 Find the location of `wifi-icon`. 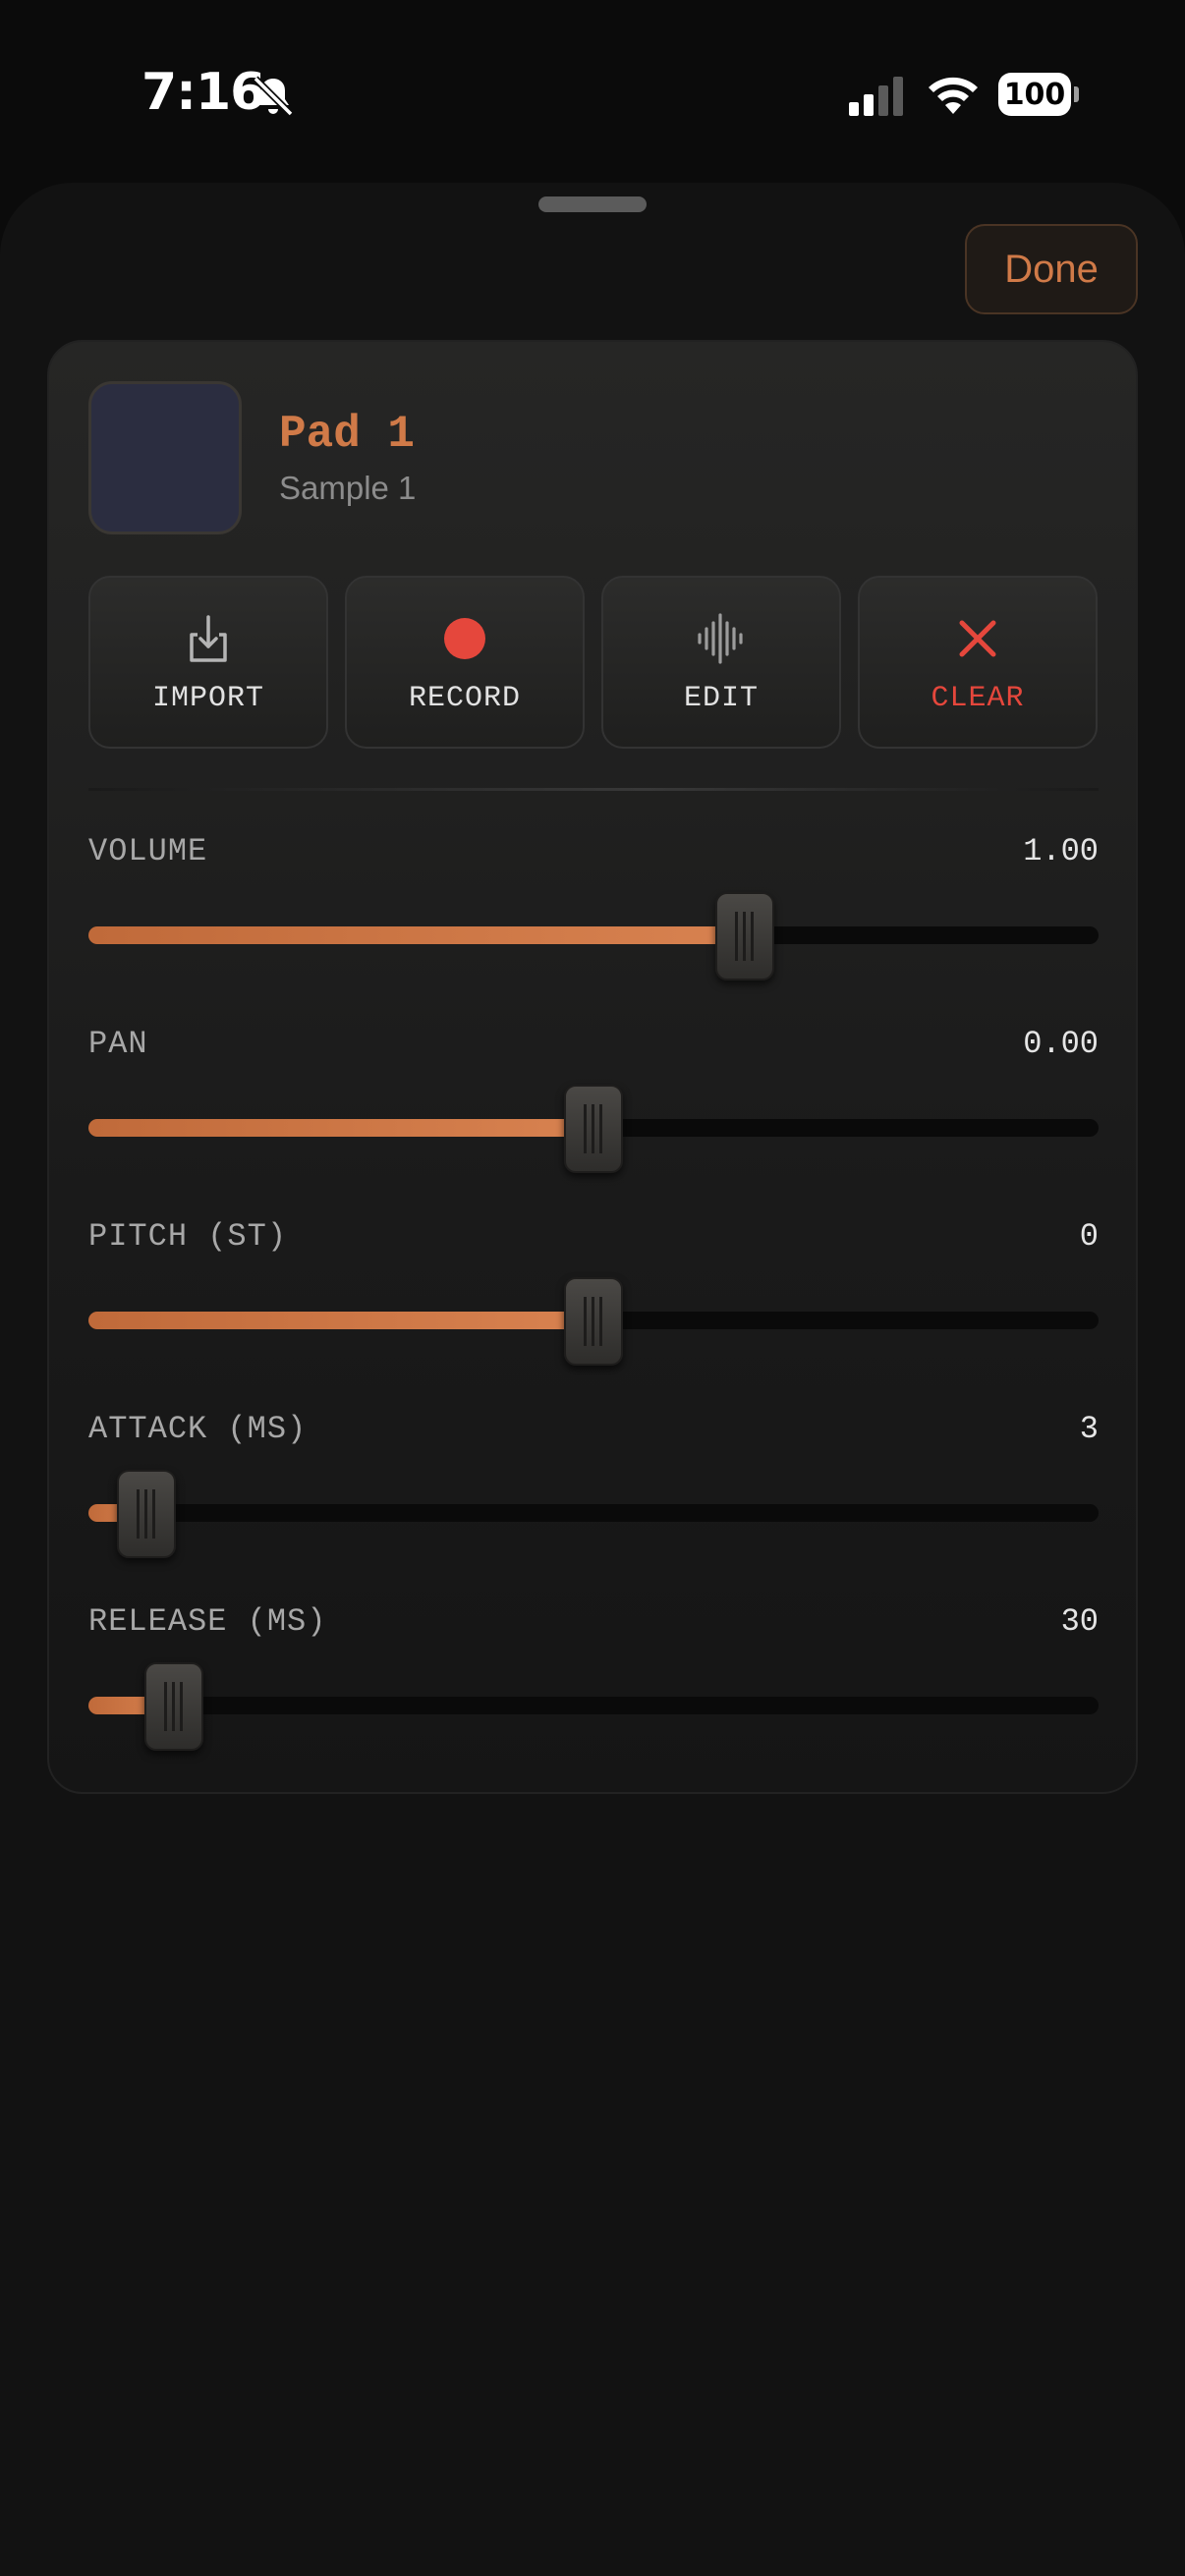

wifi-icon is located at coordinates (954, 95).